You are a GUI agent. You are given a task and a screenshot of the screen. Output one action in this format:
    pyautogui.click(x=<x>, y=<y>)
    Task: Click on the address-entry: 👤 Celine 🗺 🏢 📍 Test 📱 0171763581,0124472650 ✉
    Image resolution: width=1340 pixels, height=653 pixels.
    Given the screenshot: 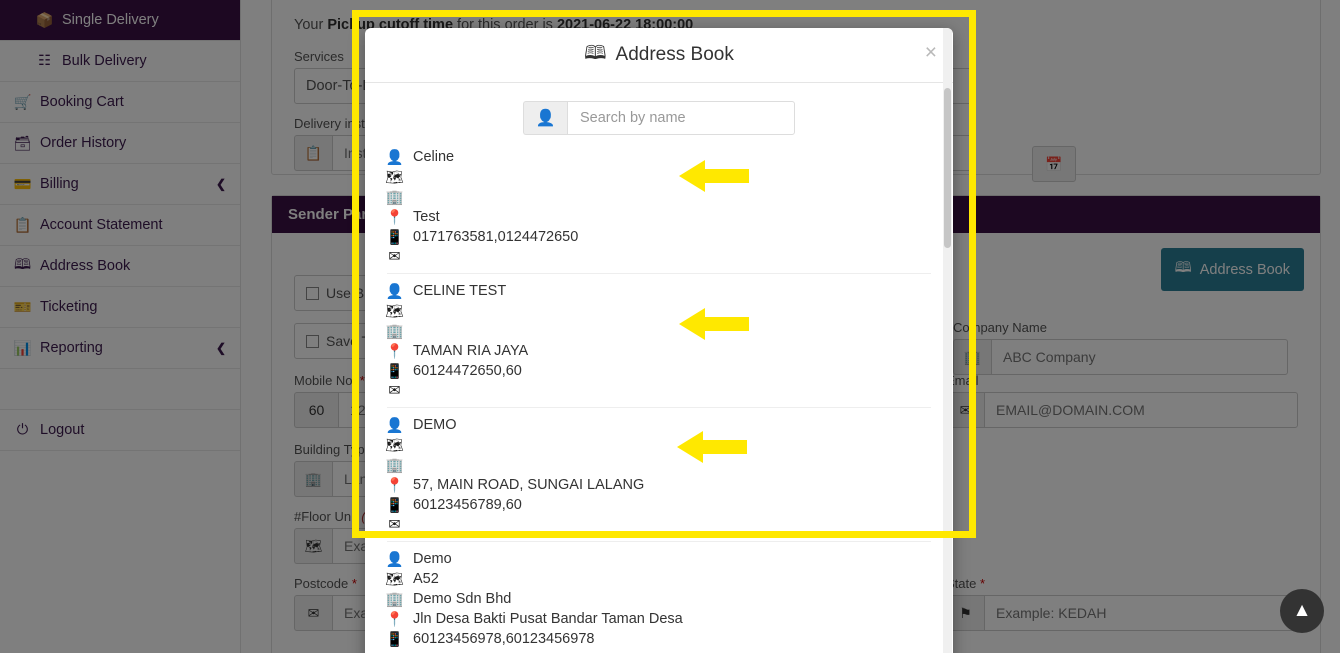 What is the action you would take?
    pyautogui.click(x=658, y=207)
    